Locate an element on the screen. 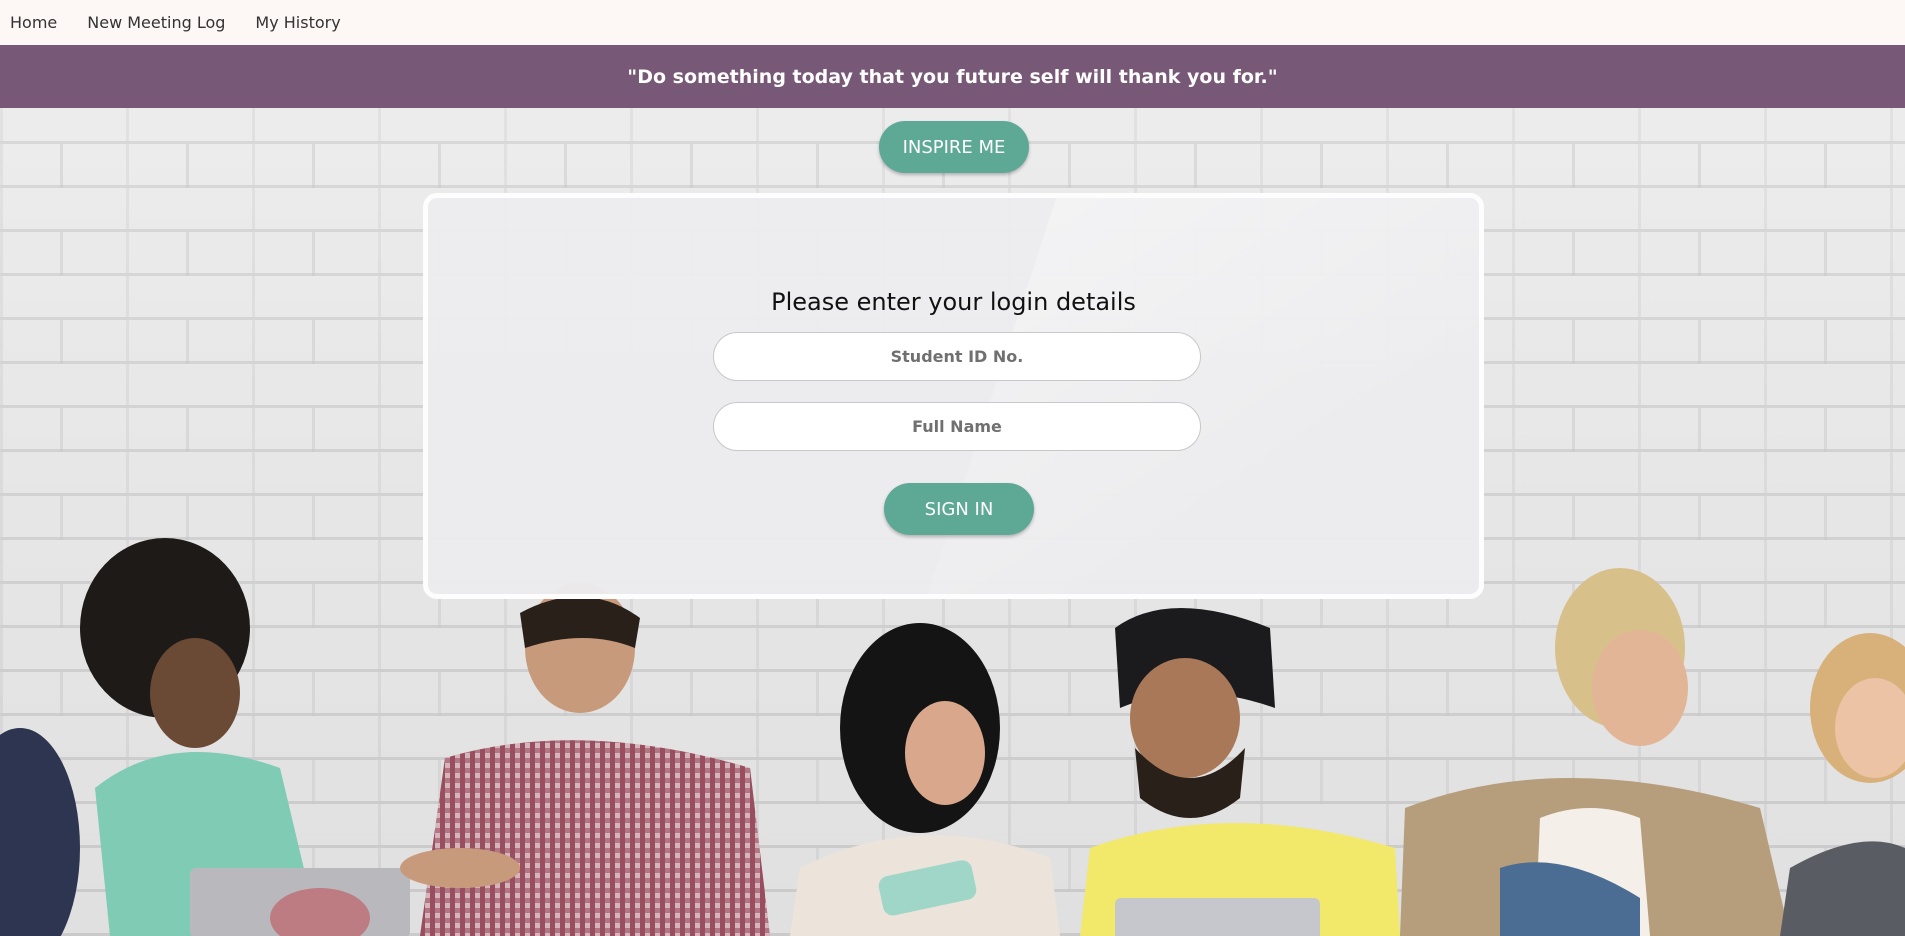 The image size is (1905, 936). nav-link-home: Home is located at coordinates (33, 22).